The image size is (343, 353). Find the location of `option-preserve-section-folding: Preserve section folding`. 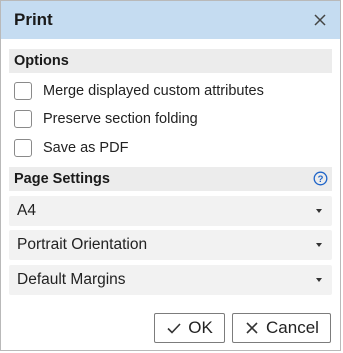

option-preserve-section-folding: Preserve section folding is located at coordinates (106, 119).